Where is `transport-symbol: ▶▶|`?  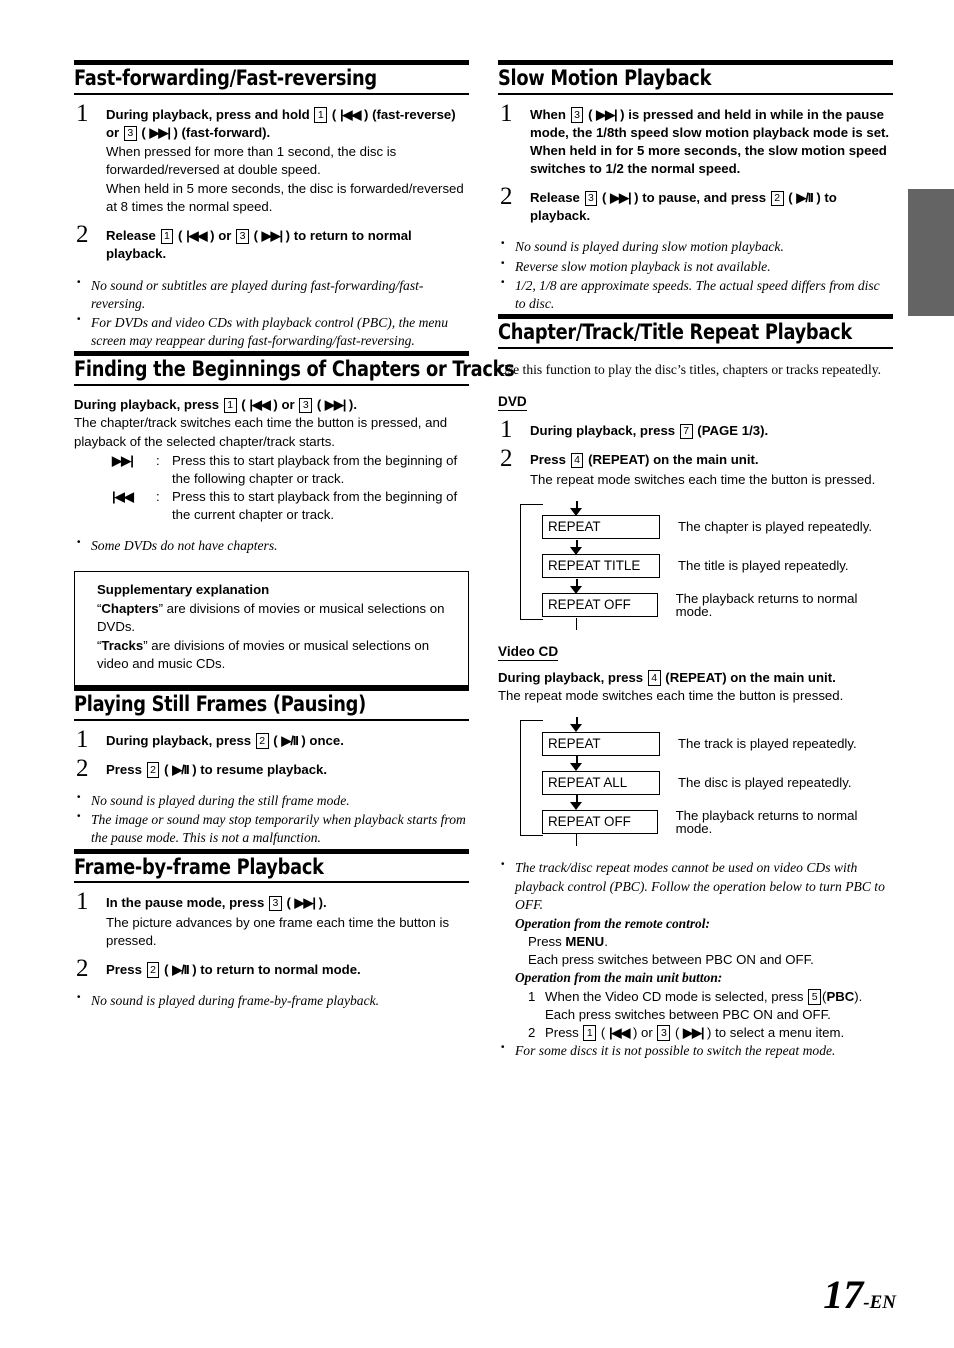 transport-symbol: ▶▶| is located at coordinates (607, 114).